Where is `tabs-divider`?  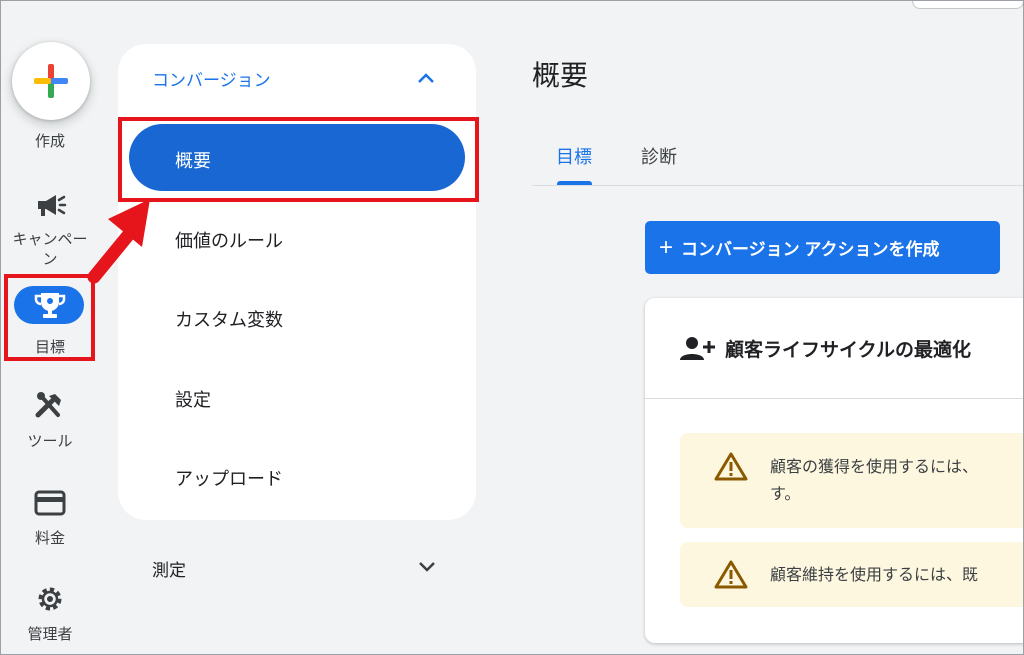 tabs-divider is located at coordinates (778, 185).